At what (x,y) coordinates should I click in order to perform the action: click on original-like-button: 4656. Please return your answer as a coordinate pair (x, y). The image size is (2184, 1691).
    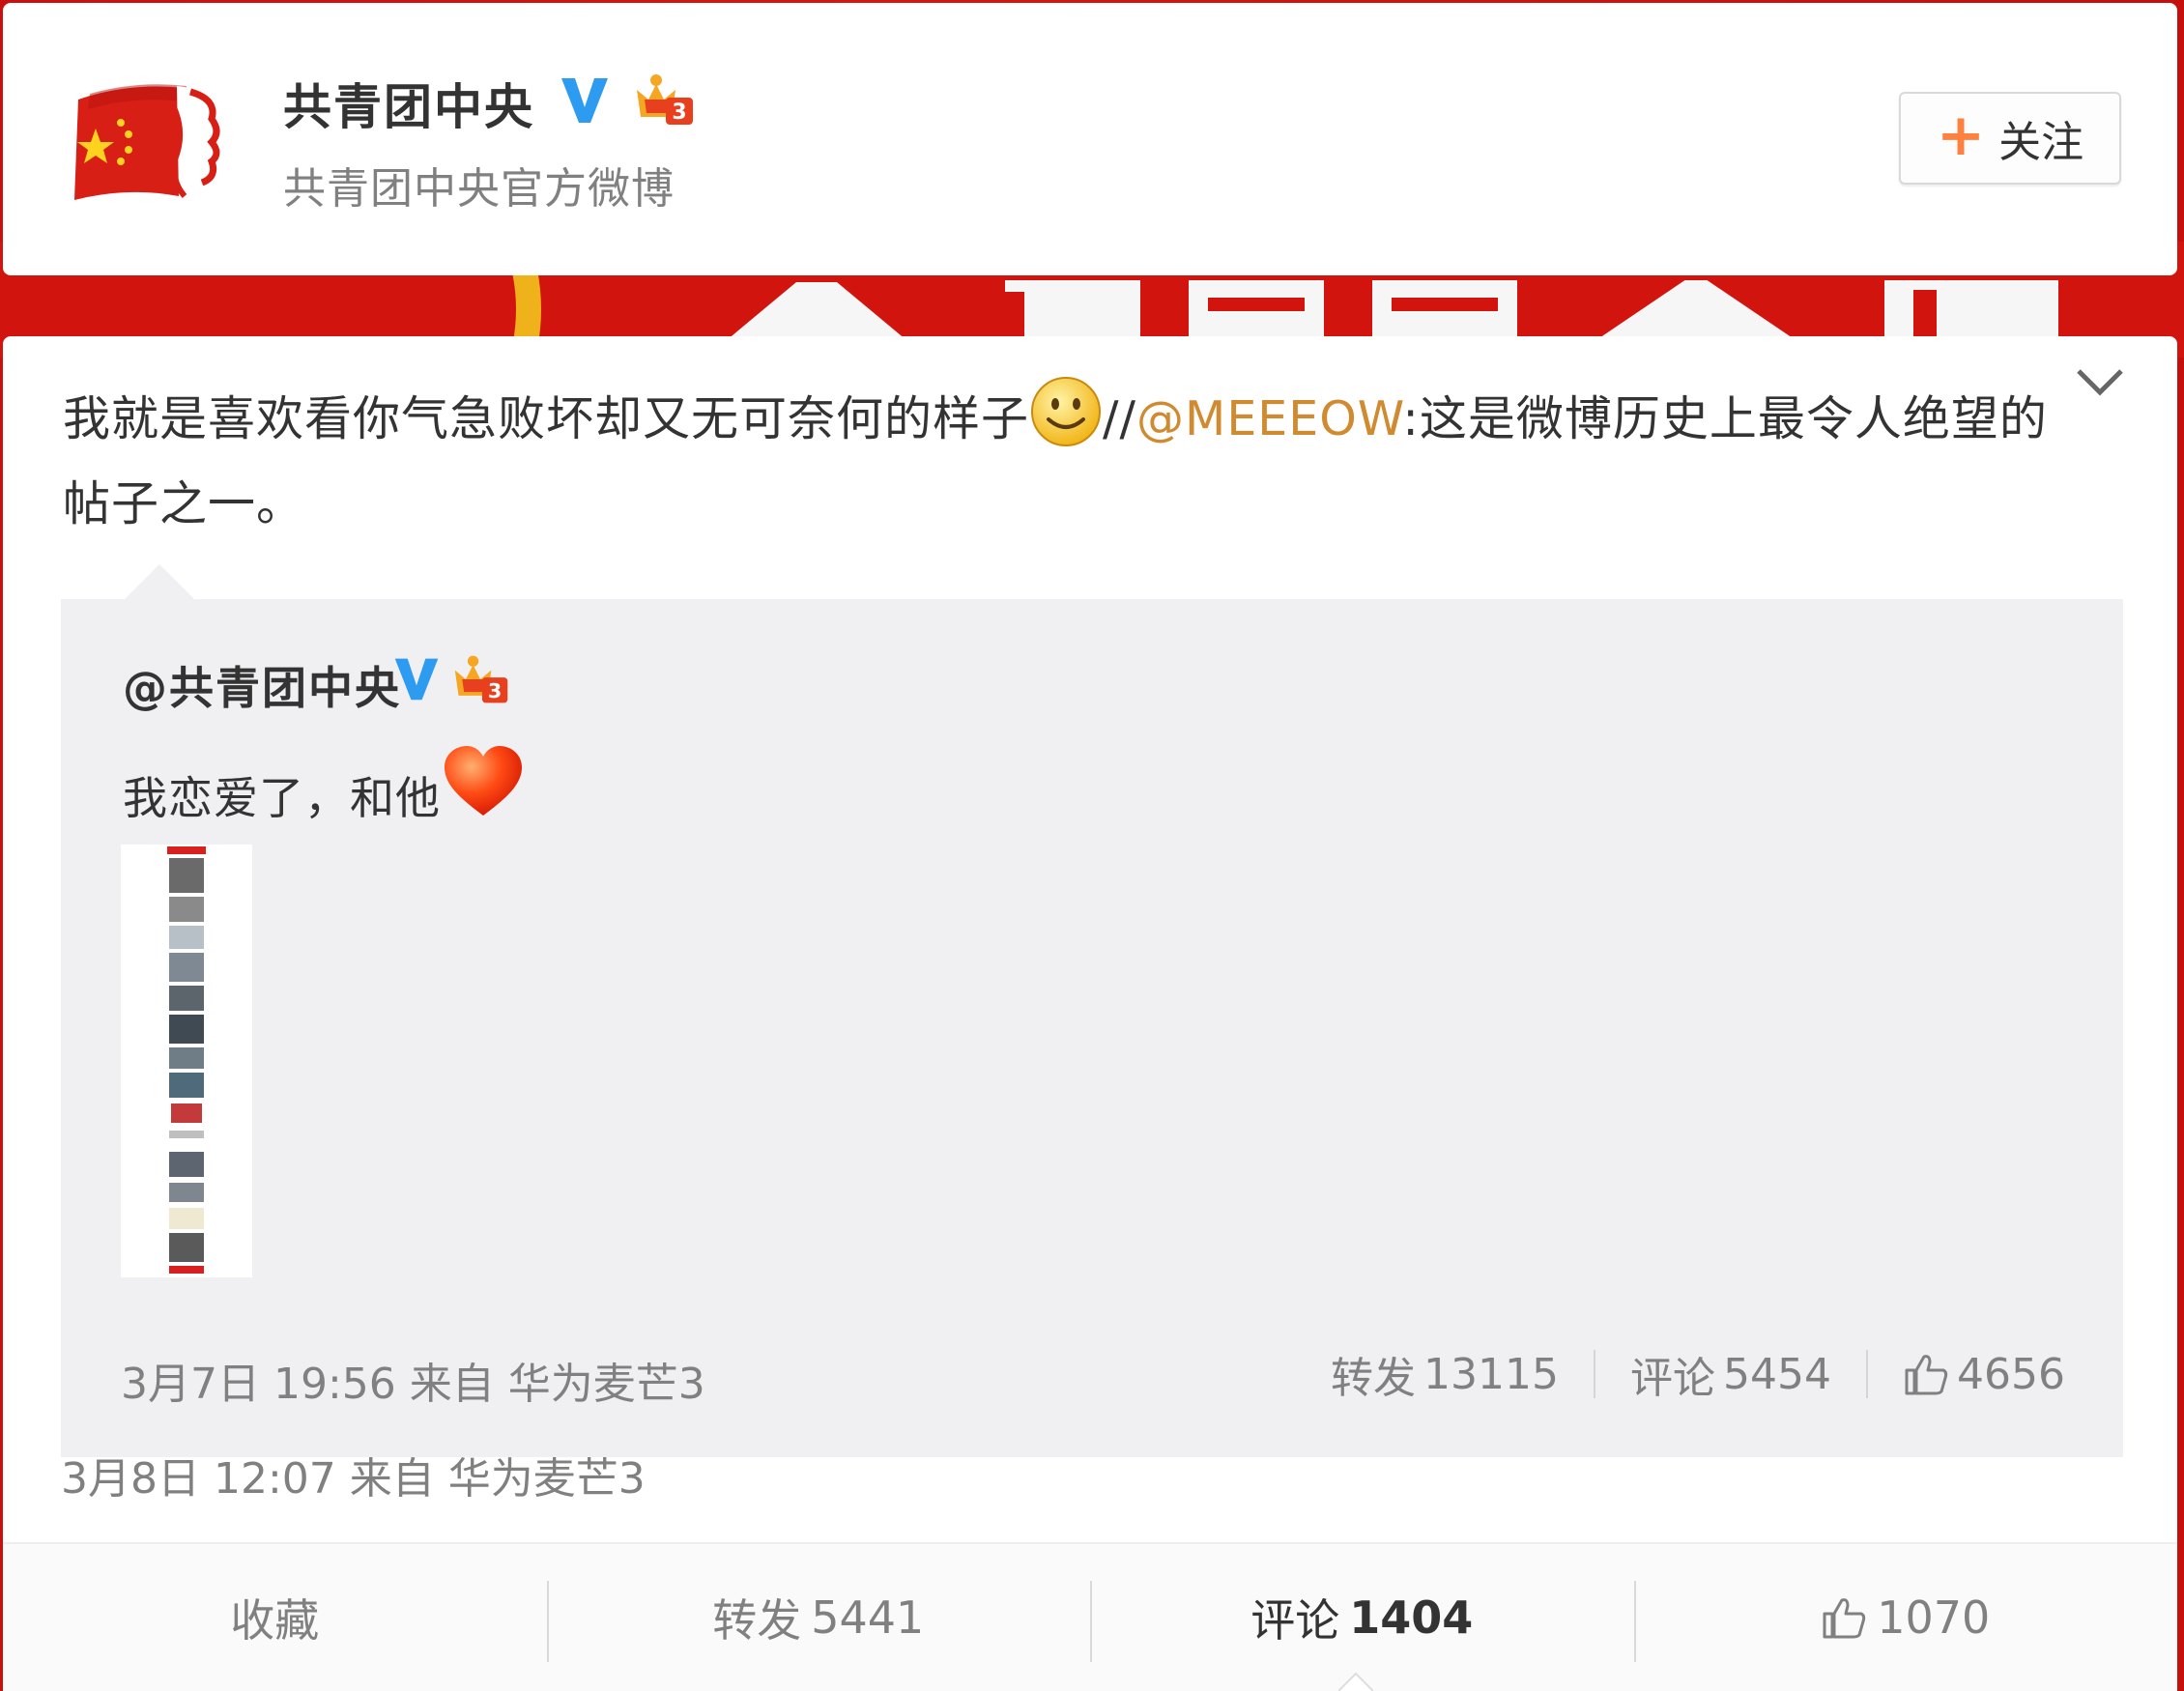
    Looking at the image, I should click on (1984, 1375).